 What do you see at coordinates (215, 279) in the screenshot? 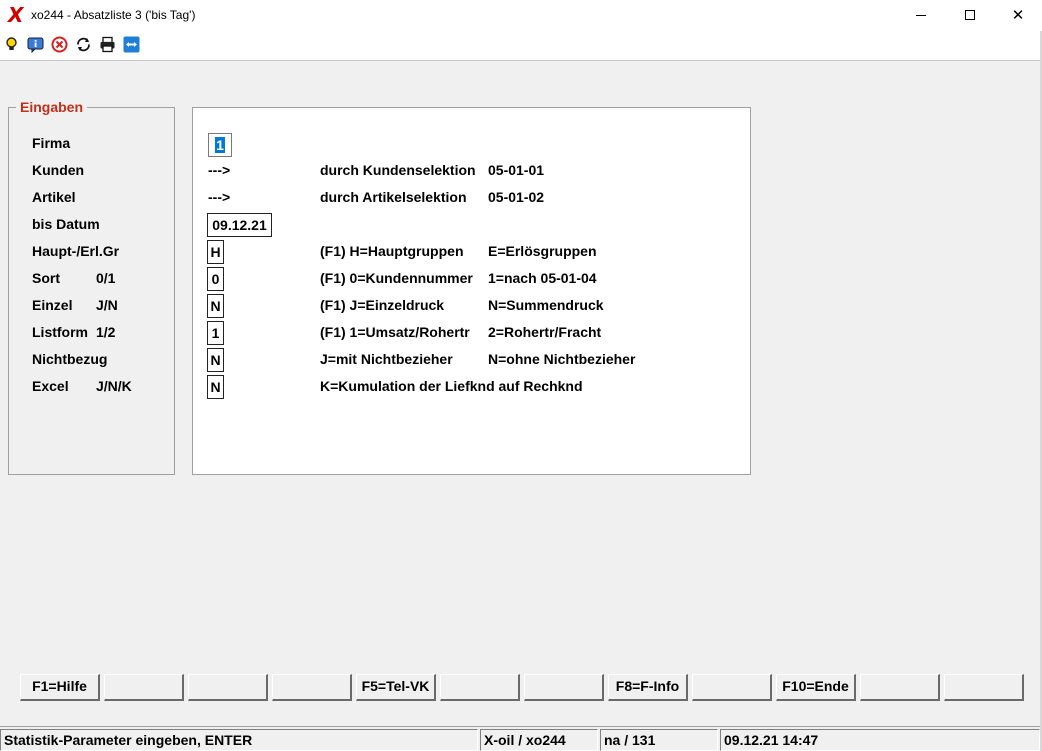
I see `sort-field: 0` at bounding box center [215, 279].